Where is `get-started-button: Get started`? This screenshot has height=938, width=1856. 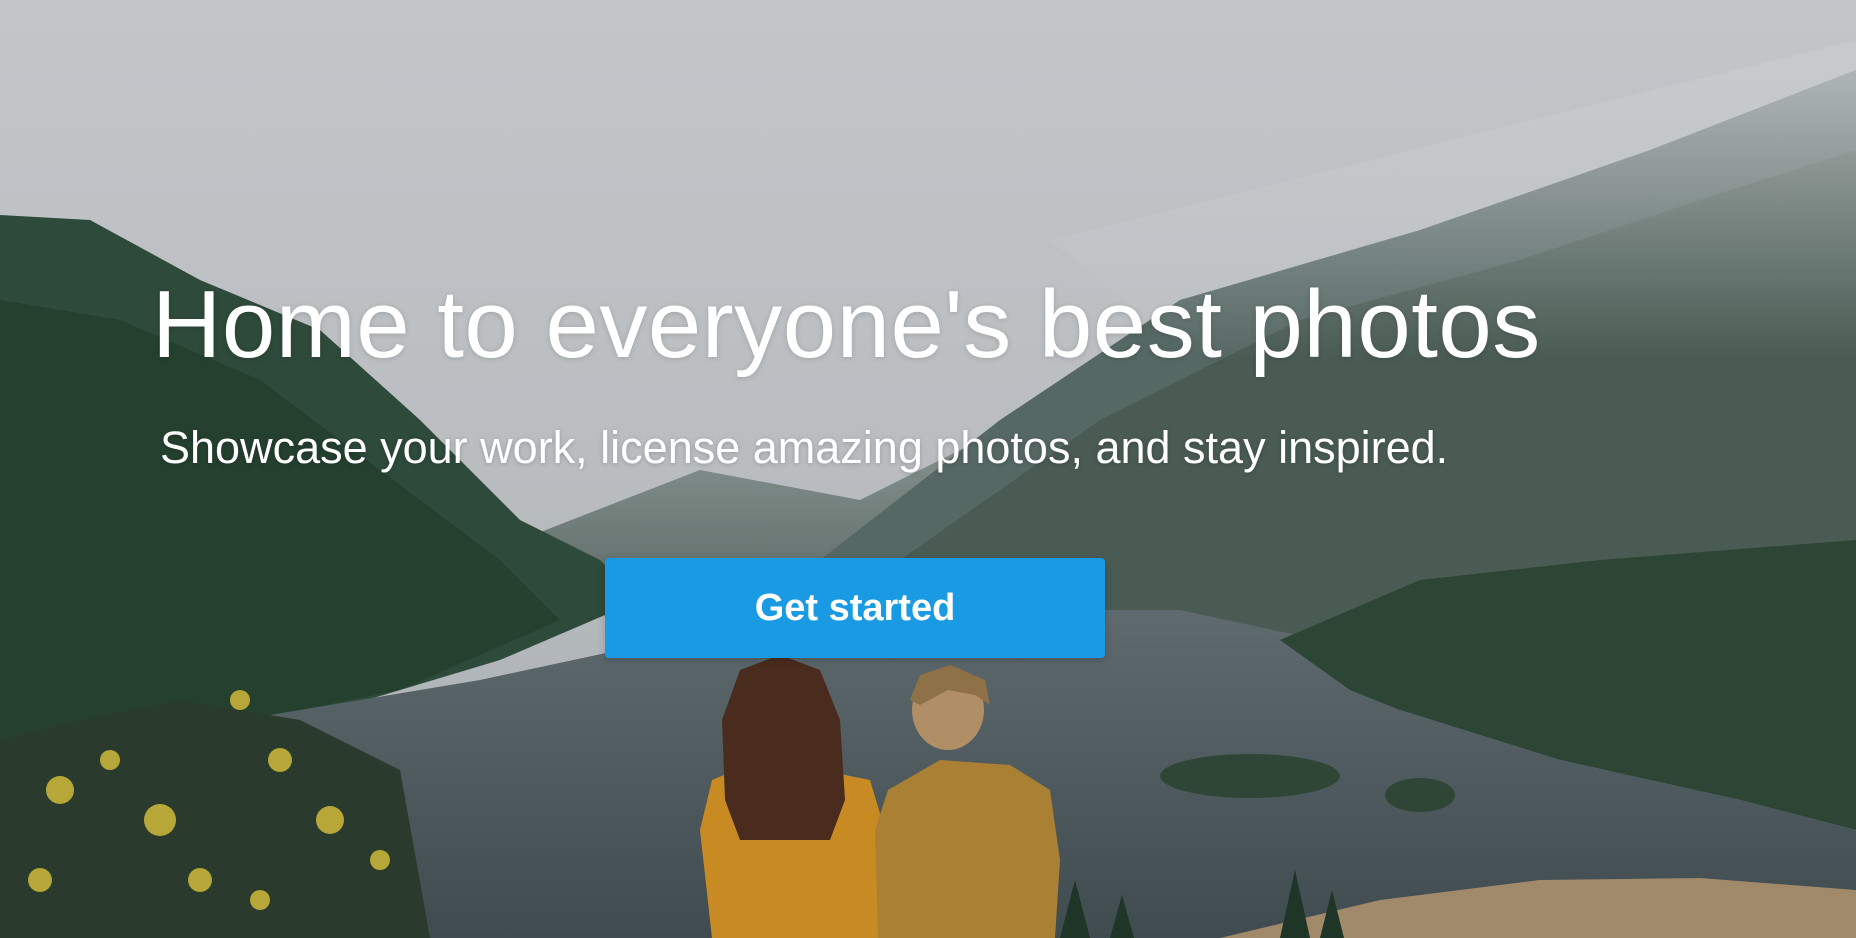
get-started-button: Get started is located at coordinates (855, 608).